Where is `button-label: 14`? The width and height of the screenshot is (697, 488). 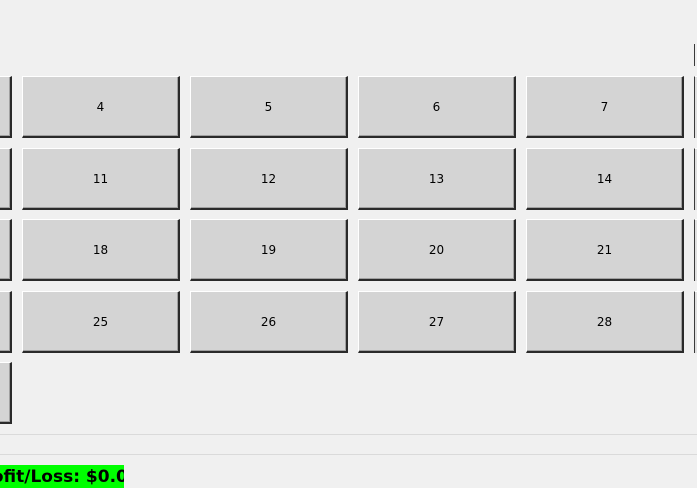
button-label: 14 is located at coordinates (604, 178).